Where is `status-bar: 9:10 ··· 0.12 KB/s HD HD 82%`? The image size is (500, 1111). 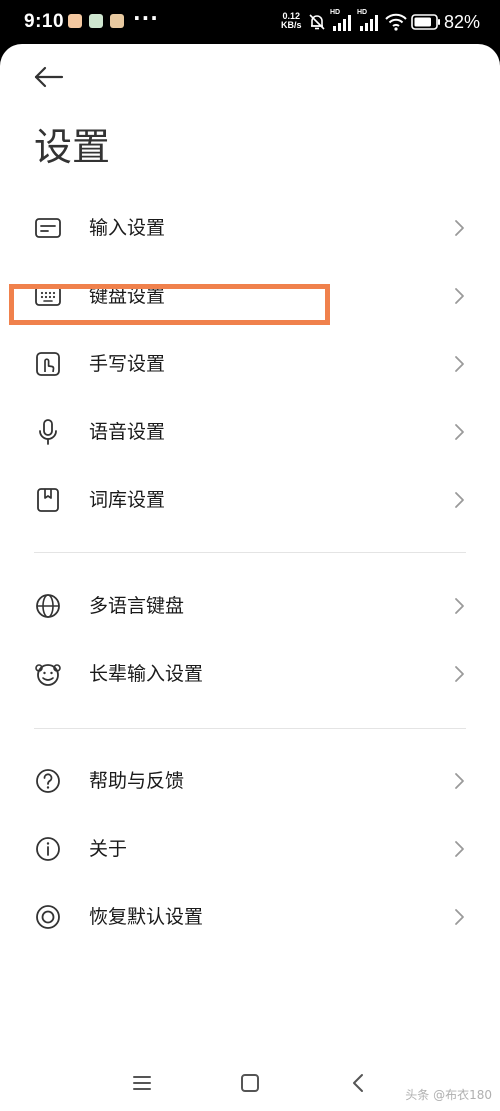 status-bar: 9:10 ··· 0.12 KB/s HD HD 82% is located at coordinates (250, 22).